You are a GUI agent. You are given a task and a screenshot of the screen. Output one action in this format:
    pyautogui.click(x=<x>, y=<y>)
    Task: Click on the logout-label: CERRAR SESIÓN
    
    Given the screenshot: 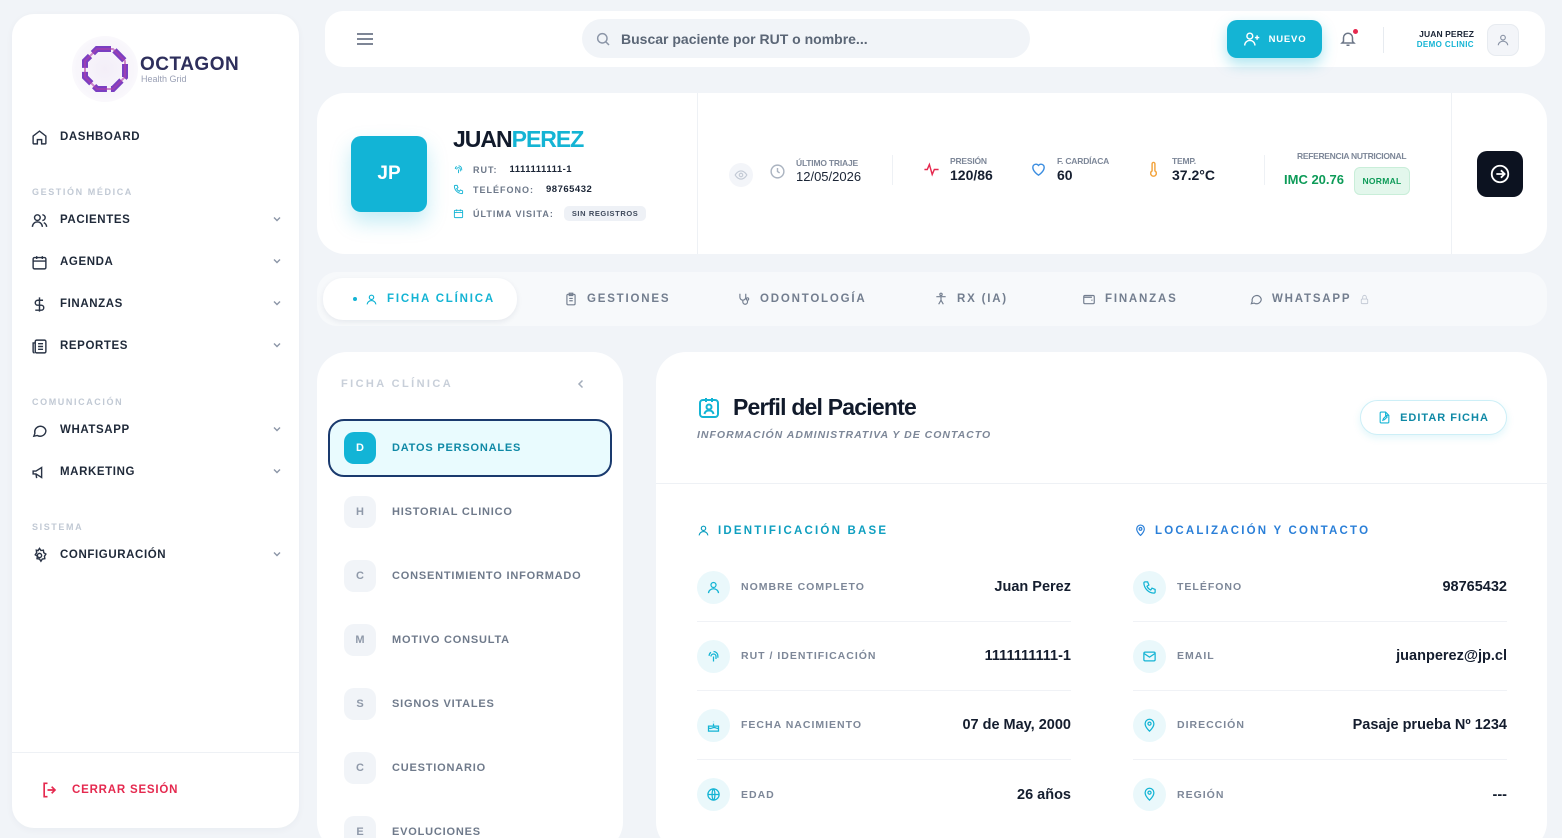 What is the action you would take?
    pyautogui.click(x=125, y=790)
    